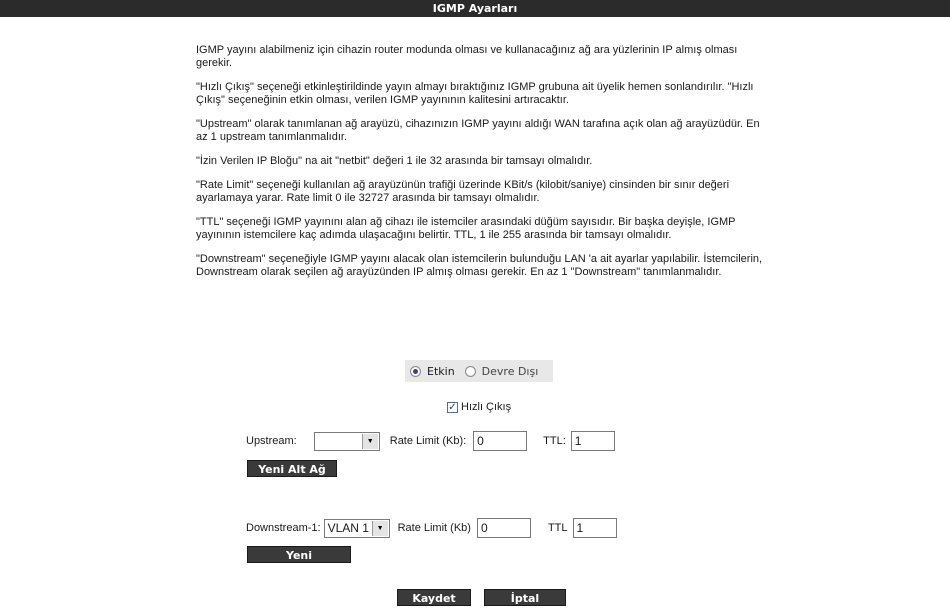 The width and height of the screenshot is (950, 609). I want to click on downstream-select: VLAN 1 ▼, so click(356, 528).